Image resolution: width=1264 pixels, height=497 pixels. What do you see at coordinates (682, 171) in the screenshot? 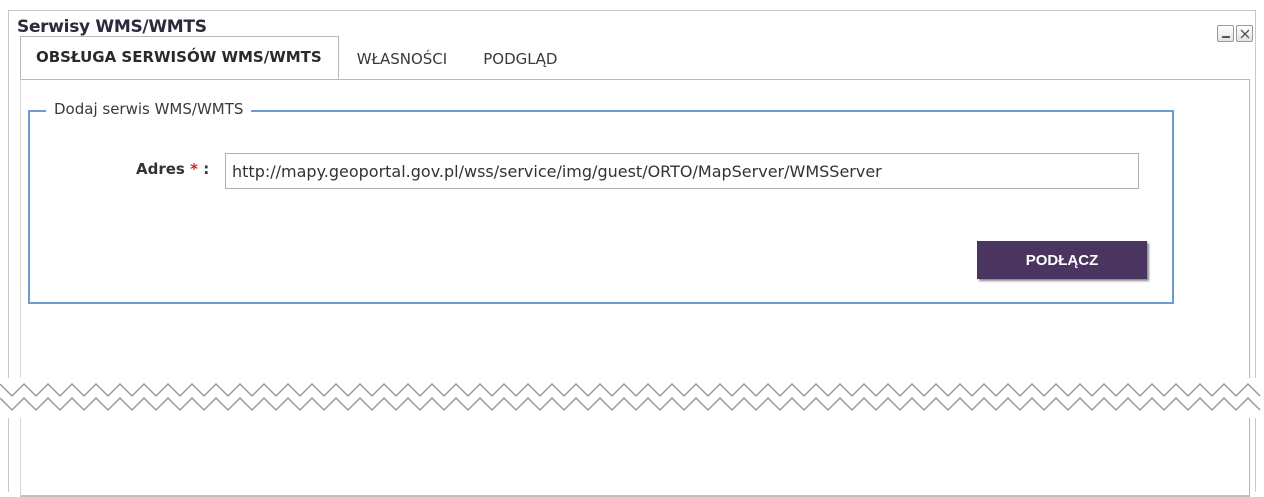
I see `address-input` at bounding box center [682, 171].